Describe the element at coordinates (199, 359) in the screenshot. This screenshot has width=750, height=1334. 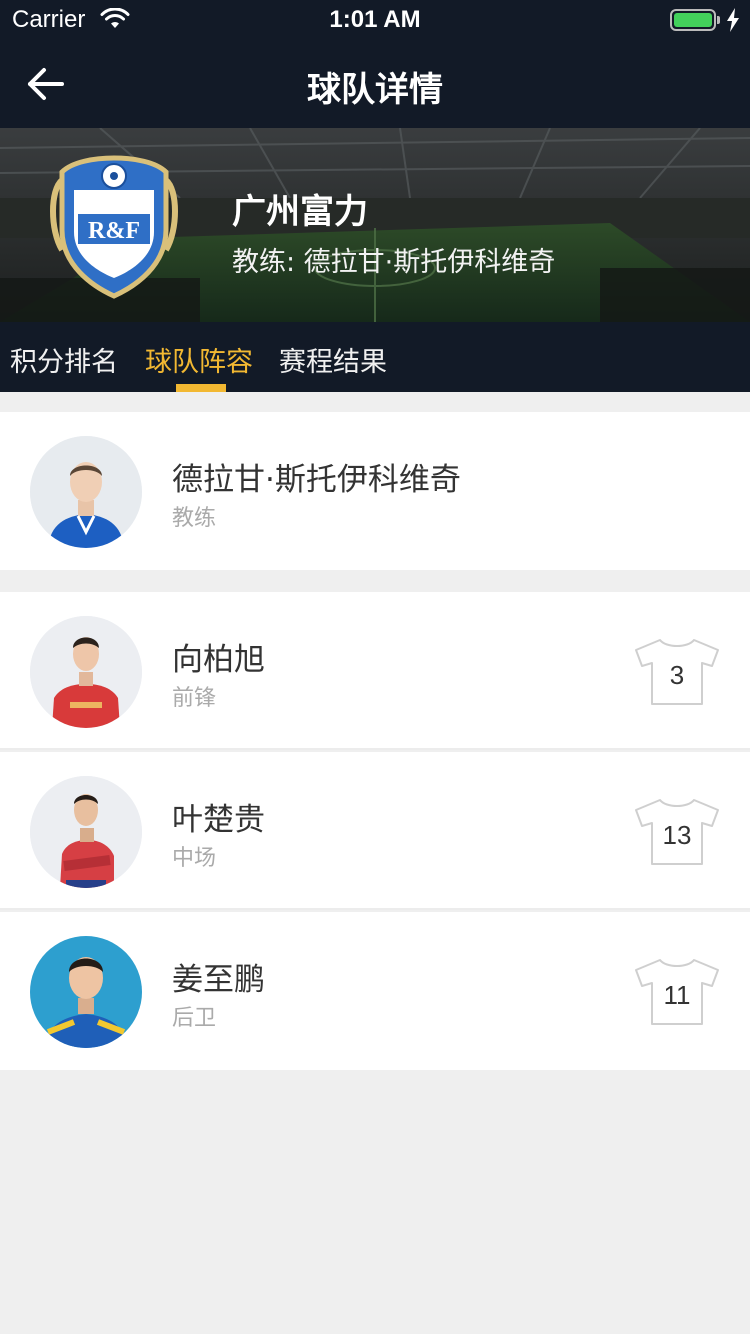
I see `tab-roster: 球队阵容` at that location.